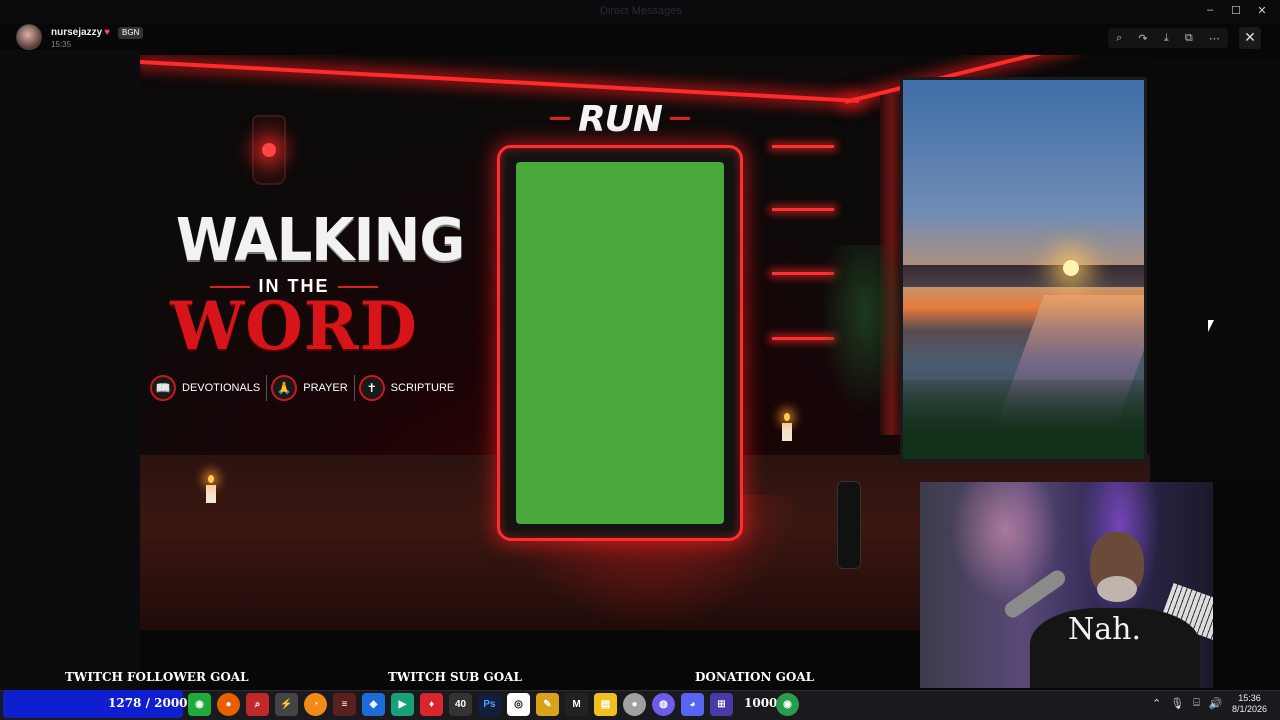 This screenshot has width=1280, height=720. I want to click on username: nursejazzy ♥, so click(80, 32).